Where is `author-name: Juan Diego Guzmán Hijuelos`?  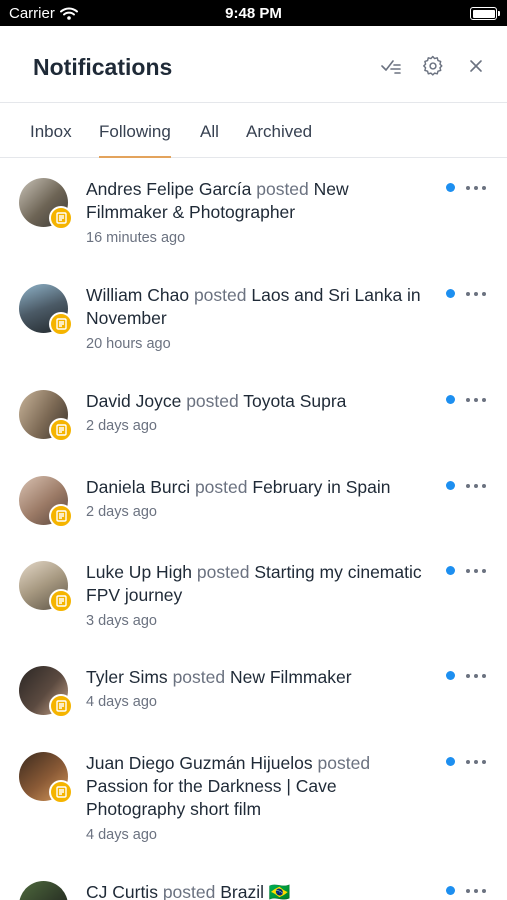 author-name: Juan Diego Guzmán Hijuelos is located at coordinates (199, 763).